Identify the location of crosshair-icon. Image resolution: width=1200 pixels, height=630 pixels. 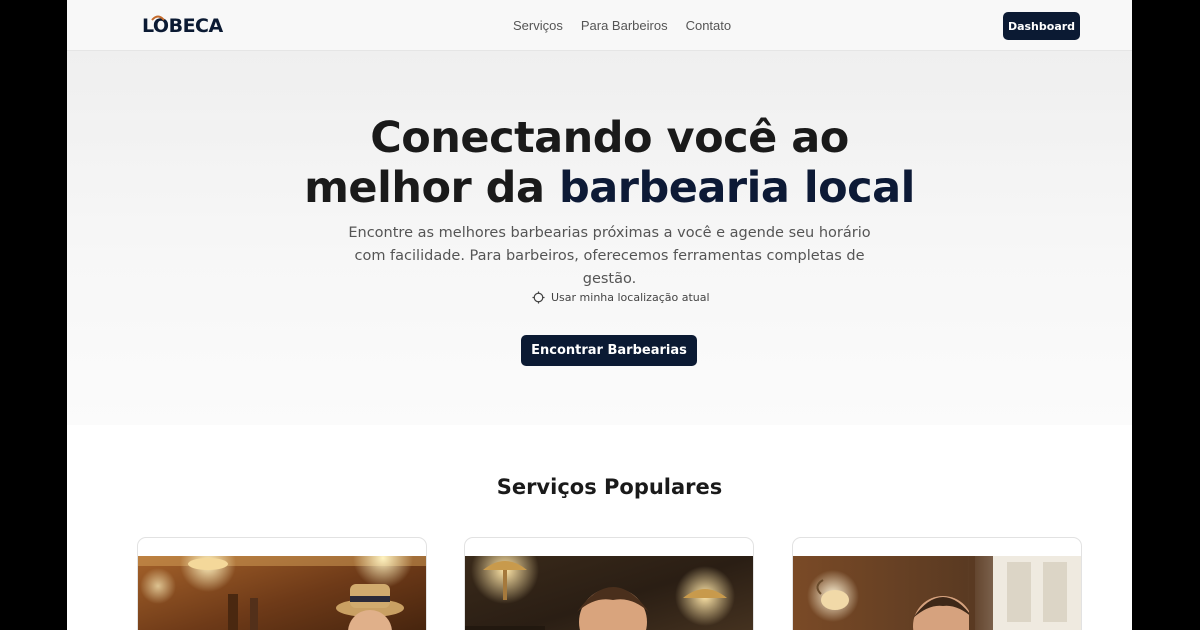
(538, 297).